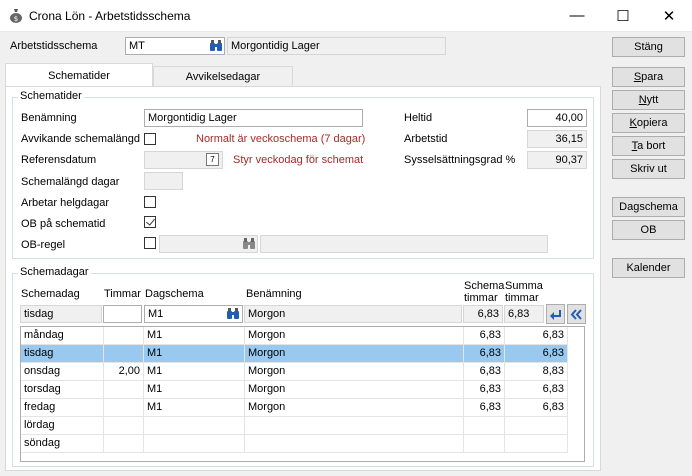 Image resolution: width=692 pixels, height=476 pixels. What do you see at coordinates (50, 294) in the screenshot?
I see `col-schemadag: Schemadag` at bounding box center [50, 294].